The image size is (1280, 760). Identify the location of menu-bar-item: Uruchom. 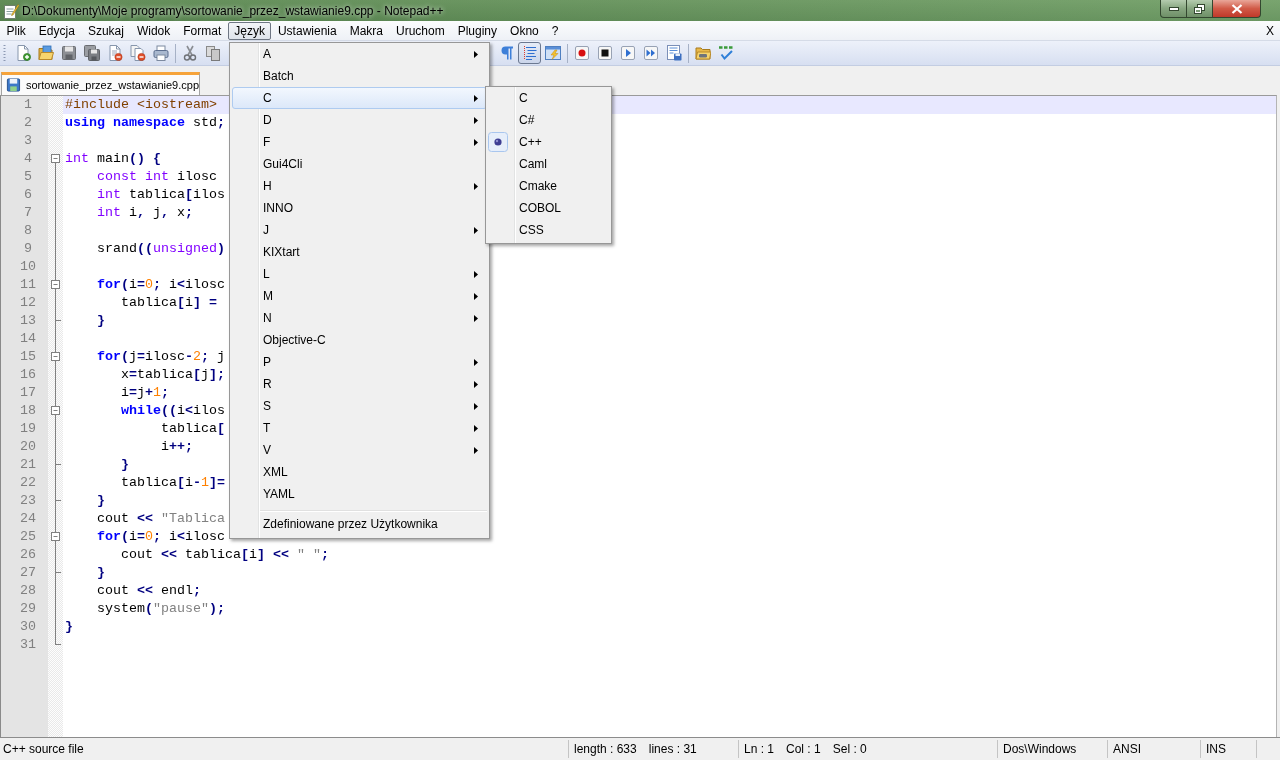
(420, 30).